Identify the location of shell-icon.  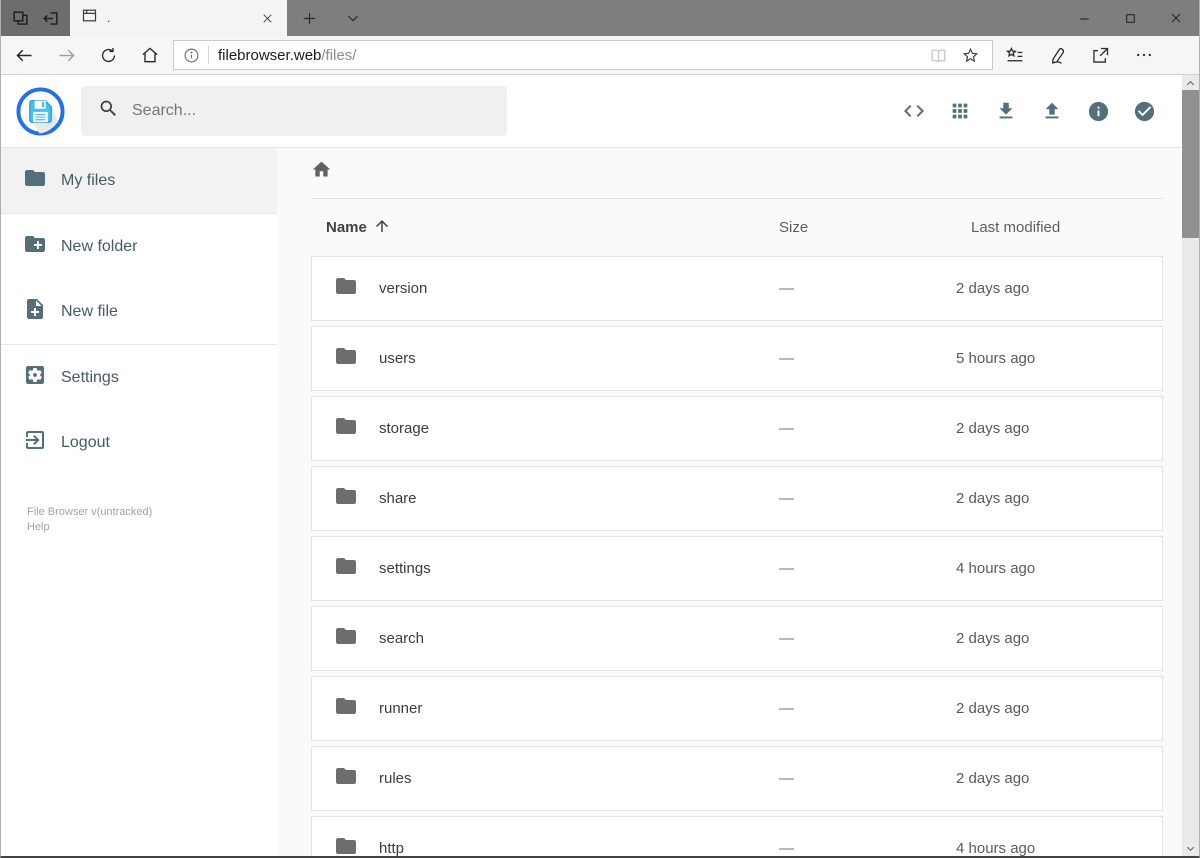
(914, 111).